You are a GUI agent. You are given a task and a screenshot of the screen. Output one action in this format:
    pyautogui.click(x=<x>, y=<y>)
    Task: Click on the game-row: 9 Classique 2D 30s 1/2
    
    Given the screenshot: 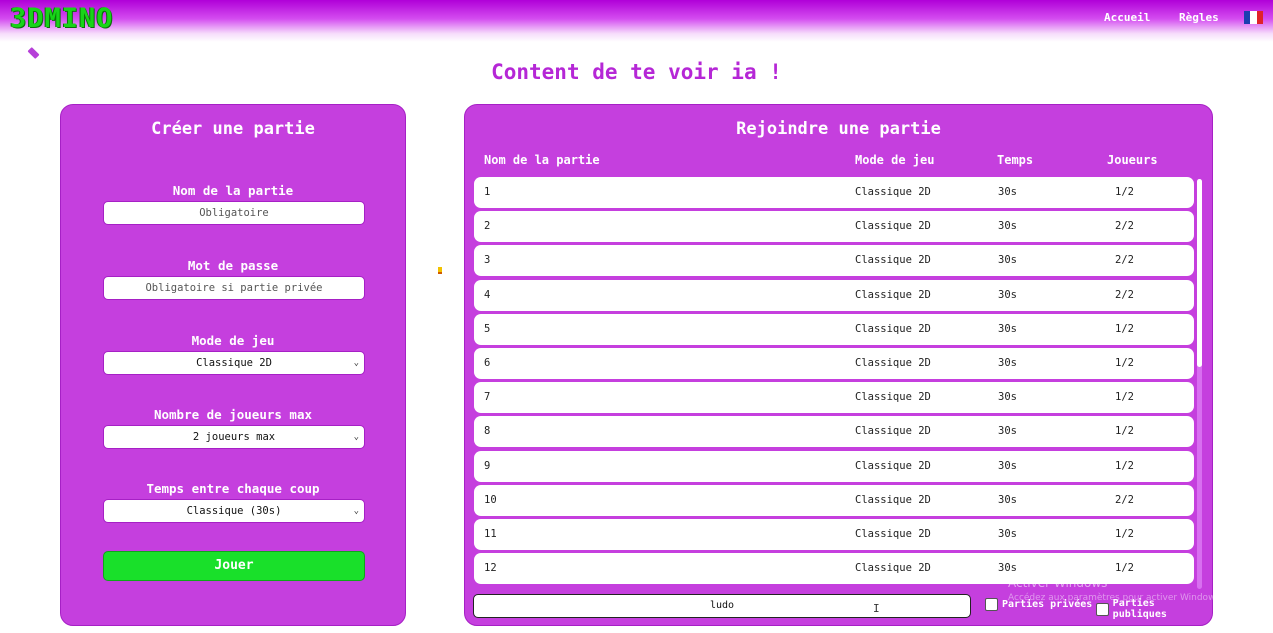 What is the action you would take?
    pyautogui.click(x=834, y=466)
    